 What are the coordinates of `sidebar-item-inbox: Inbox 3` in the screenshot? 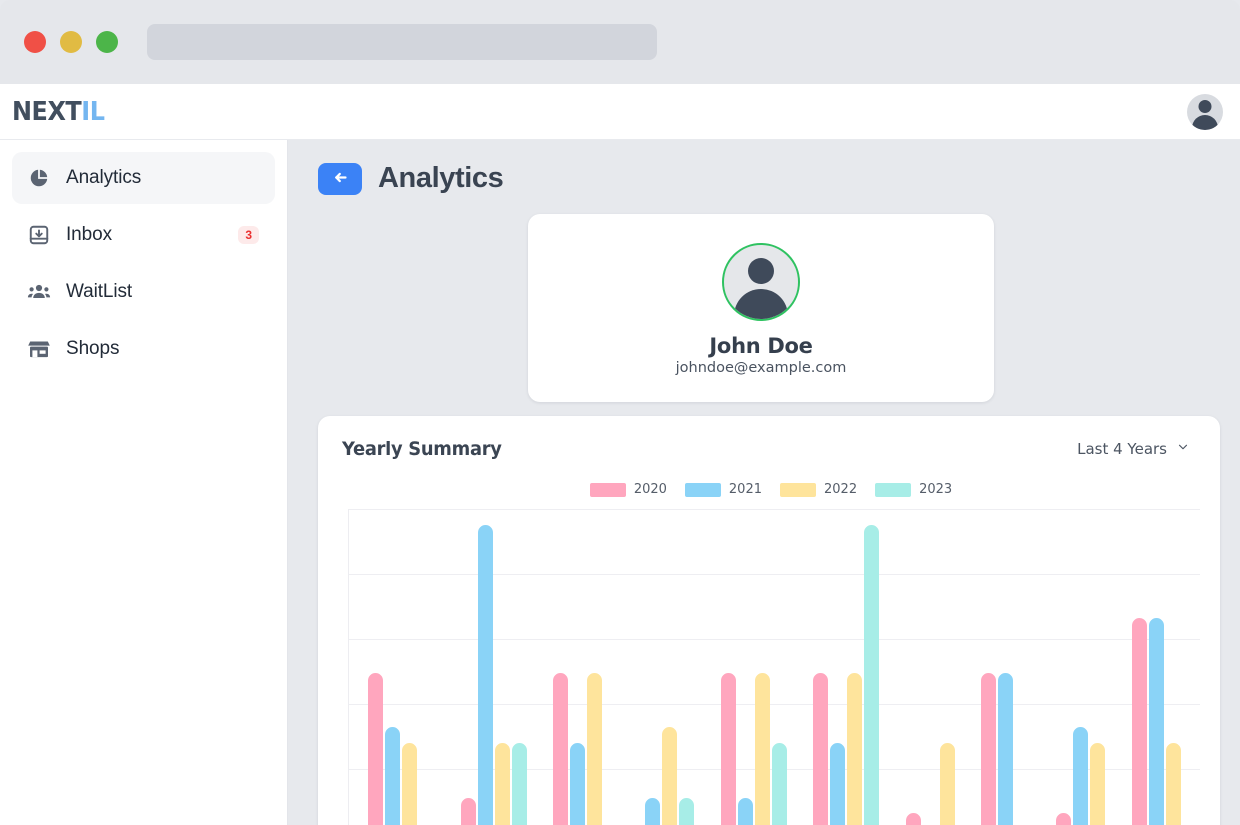 It's located at (143, 235).